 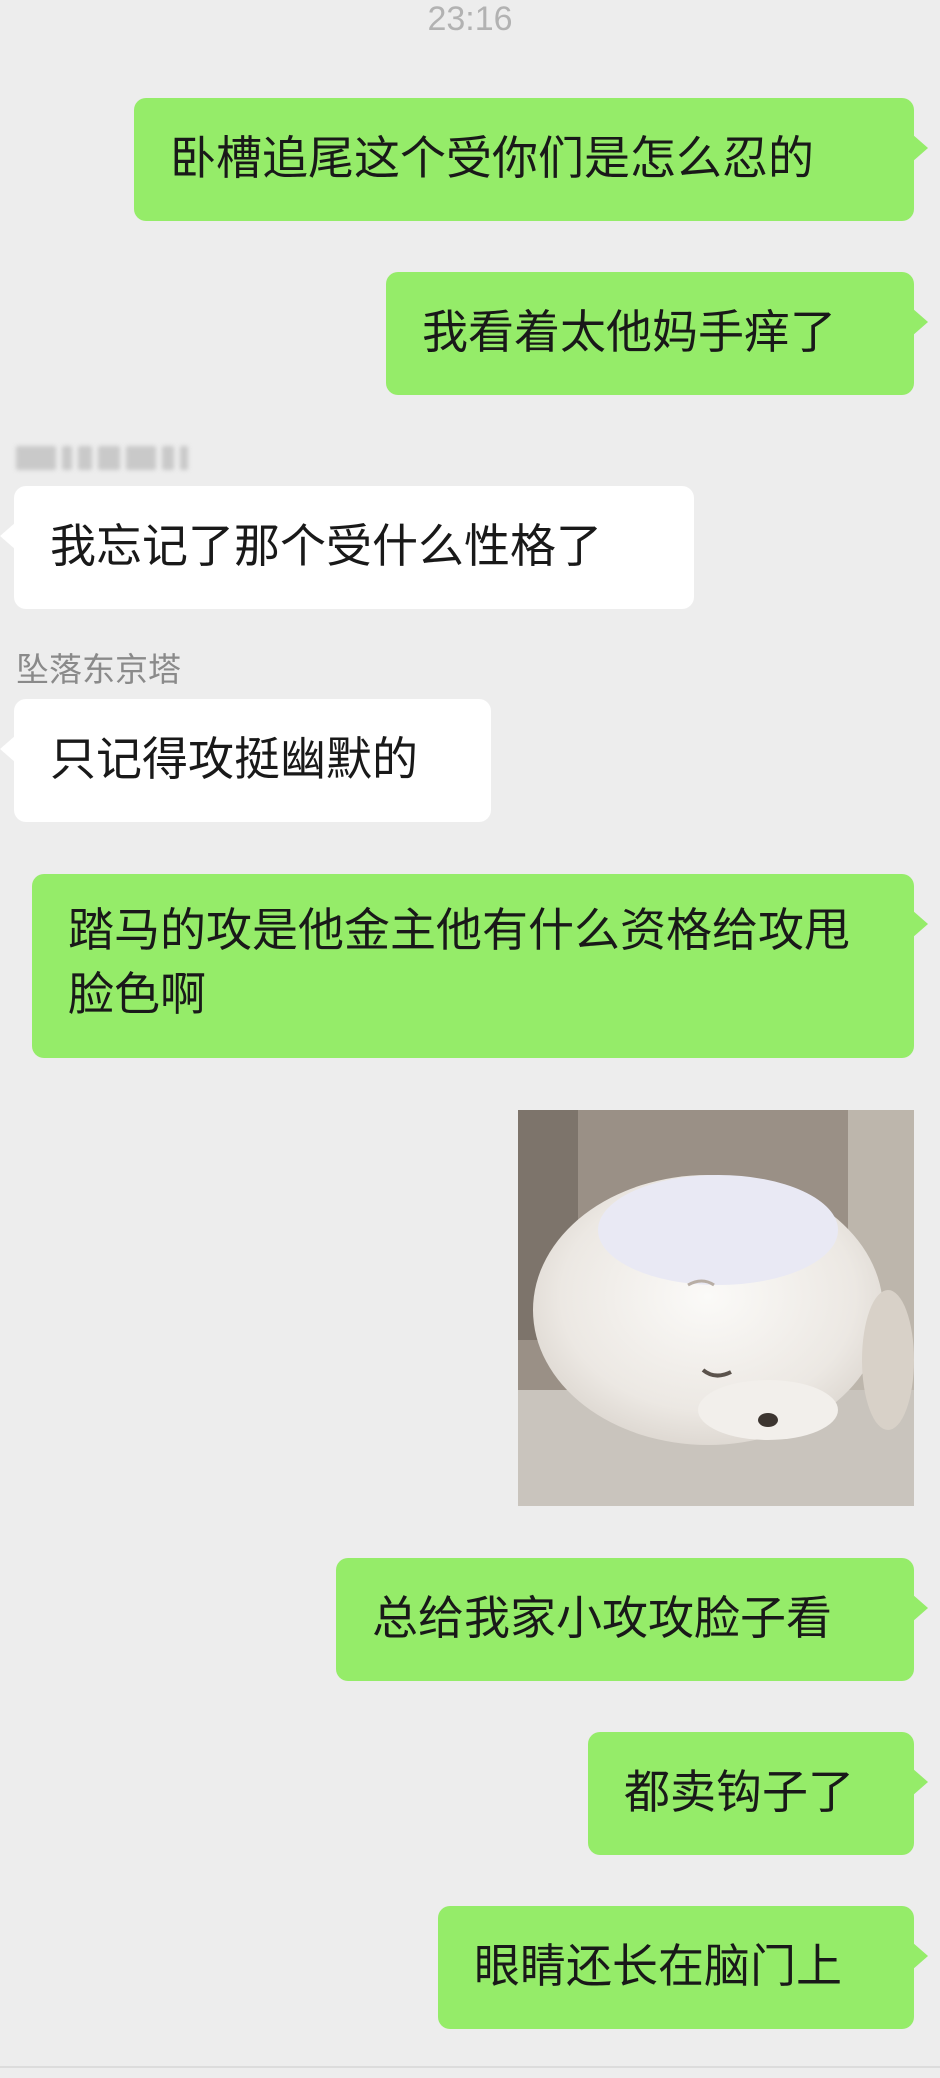 I want to click on message-bubble-incoming: 我忘记了那个受什么性格了, so click(x=347, y=547).